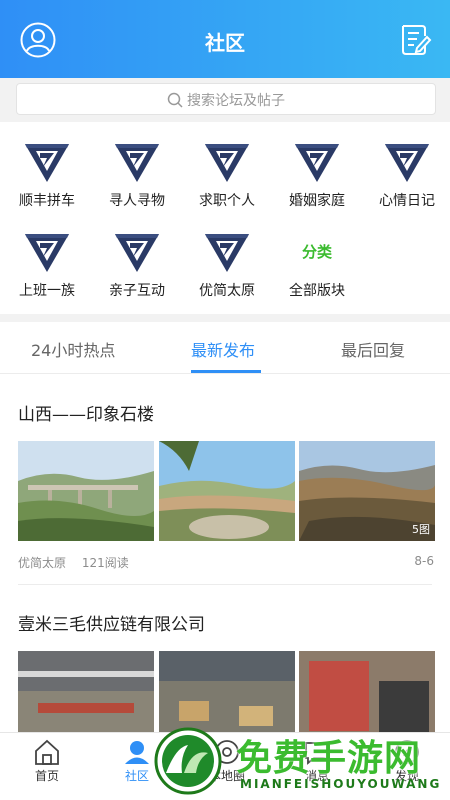 The width and height of the screenshot is (450, 800). I want to click on category-job-seeking: 求职个人, so click(227, 172).